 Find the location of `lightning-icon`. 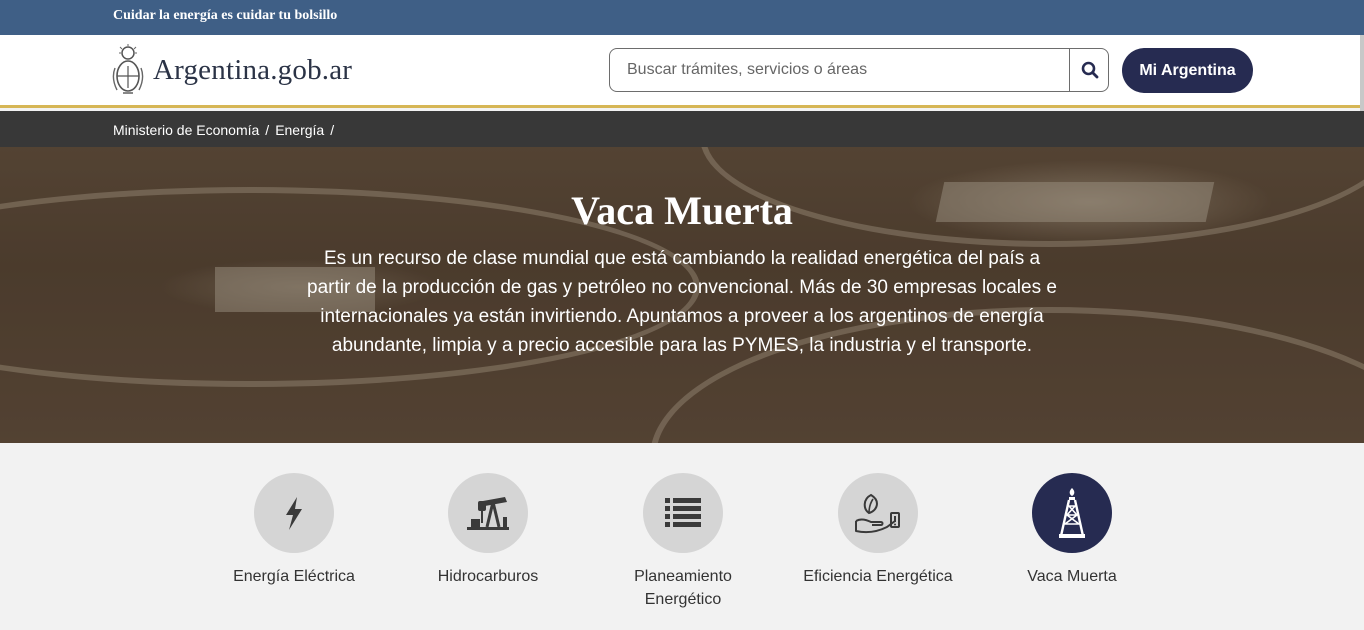

lightning-icon is located at coordinates (294, 513).